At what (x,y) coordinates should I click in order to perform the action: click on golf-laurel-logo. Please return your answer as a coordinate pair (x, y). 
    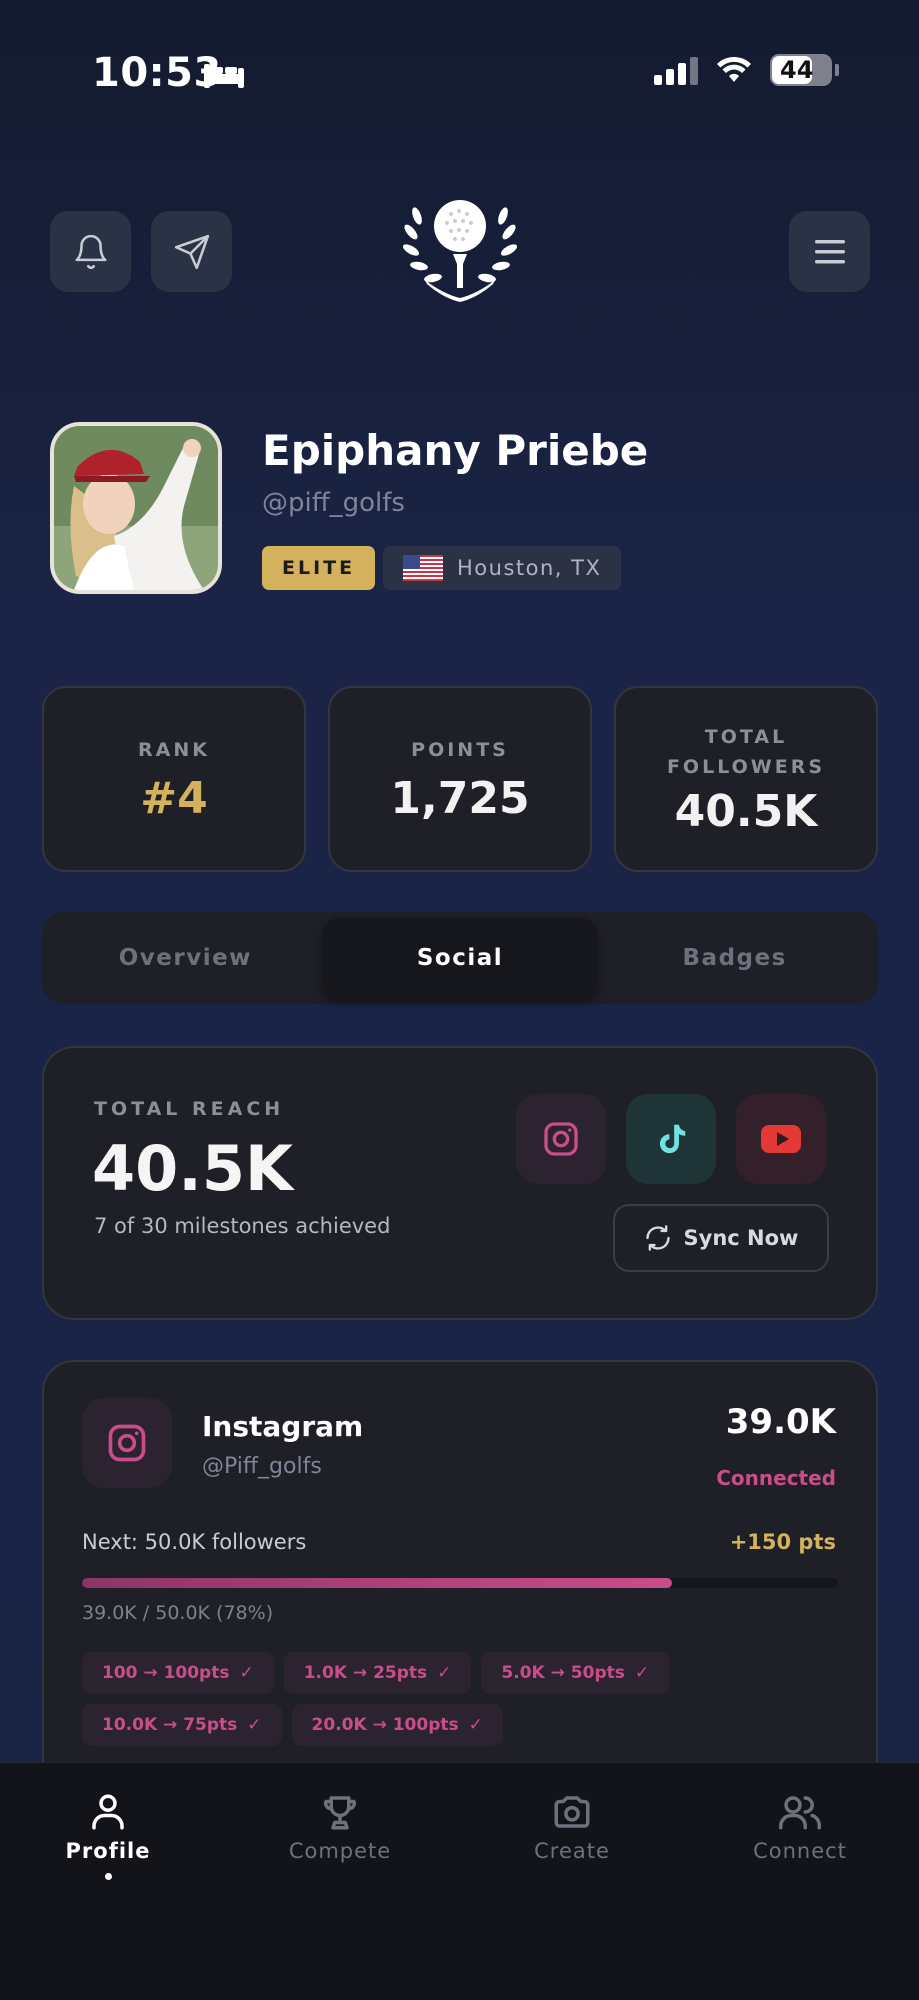
    Looking at the image, I should click on (460, 251).